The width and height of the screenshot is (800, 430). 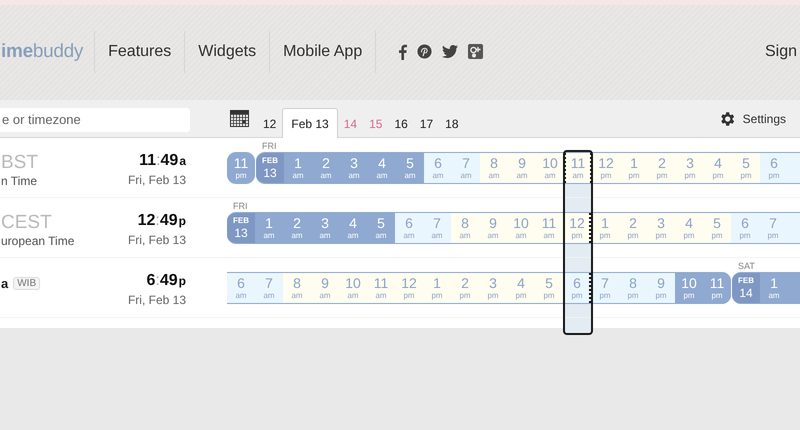 I want to click on timezone-name: n Time, so click(x=19, y=181).